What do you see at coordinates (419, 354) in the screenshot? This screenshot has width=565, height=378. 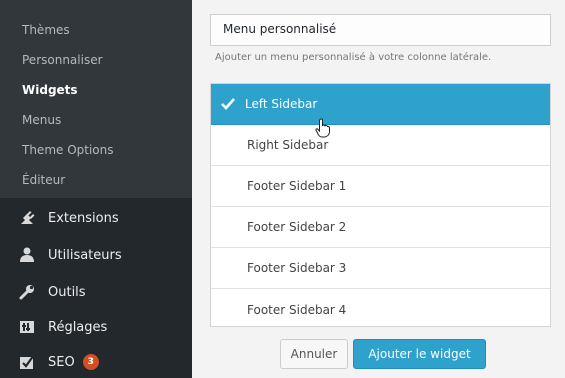 I see `add-widget-button: Ajouter le widget` at bounding box center [419, 354].